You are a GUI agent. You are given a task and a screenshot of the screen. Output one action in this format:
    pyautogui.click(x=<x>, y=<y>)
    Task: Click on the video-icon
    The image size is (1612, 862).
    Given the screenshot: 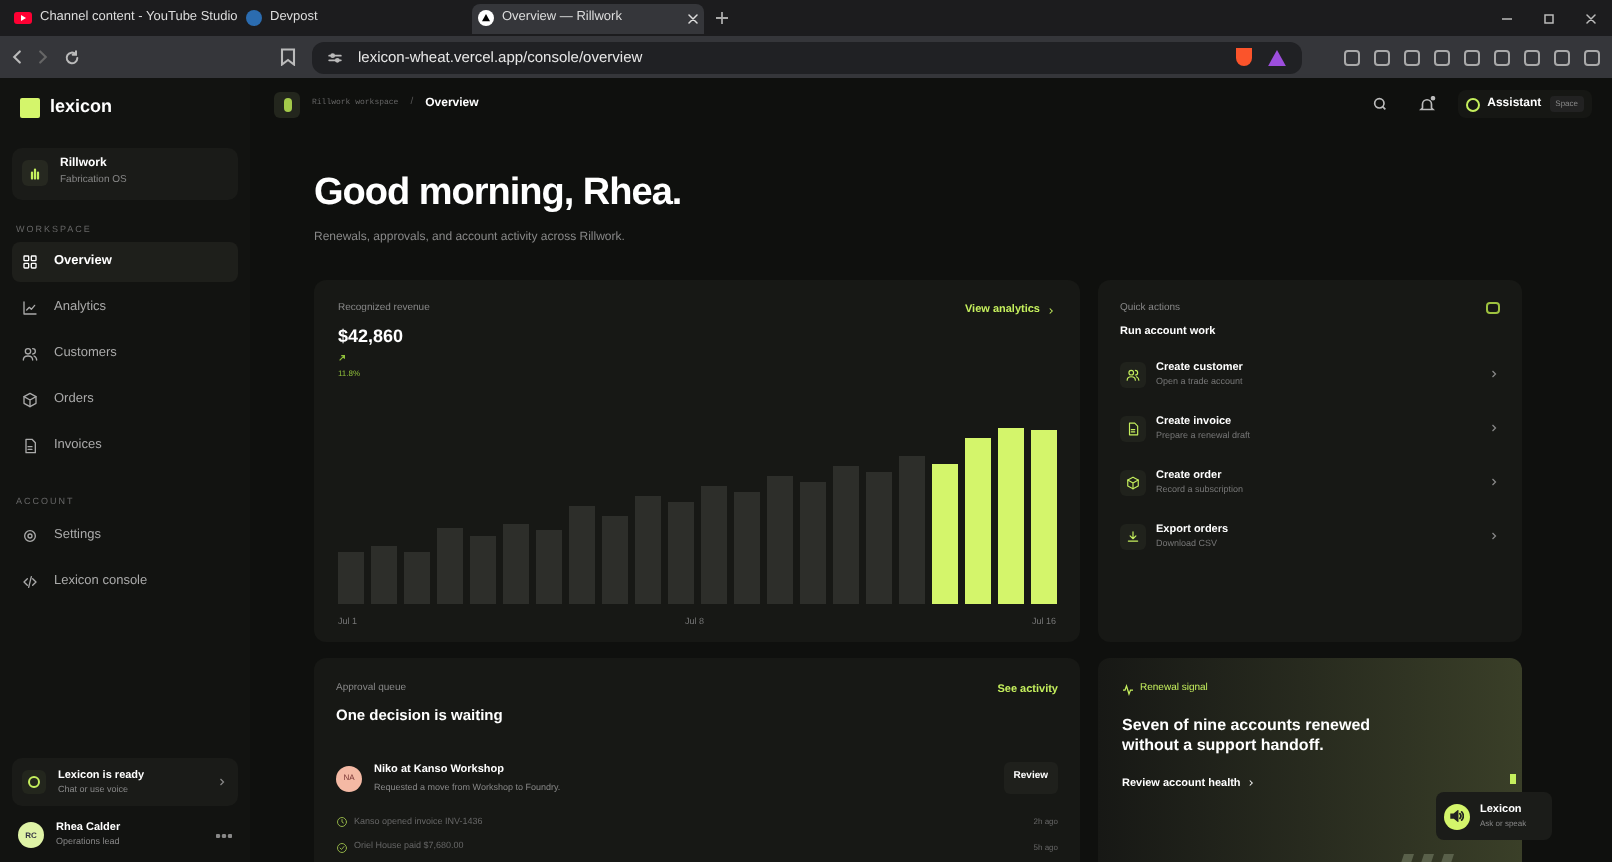 What is the action you would take?
    pyautogui.click(x=23, y=18)
    